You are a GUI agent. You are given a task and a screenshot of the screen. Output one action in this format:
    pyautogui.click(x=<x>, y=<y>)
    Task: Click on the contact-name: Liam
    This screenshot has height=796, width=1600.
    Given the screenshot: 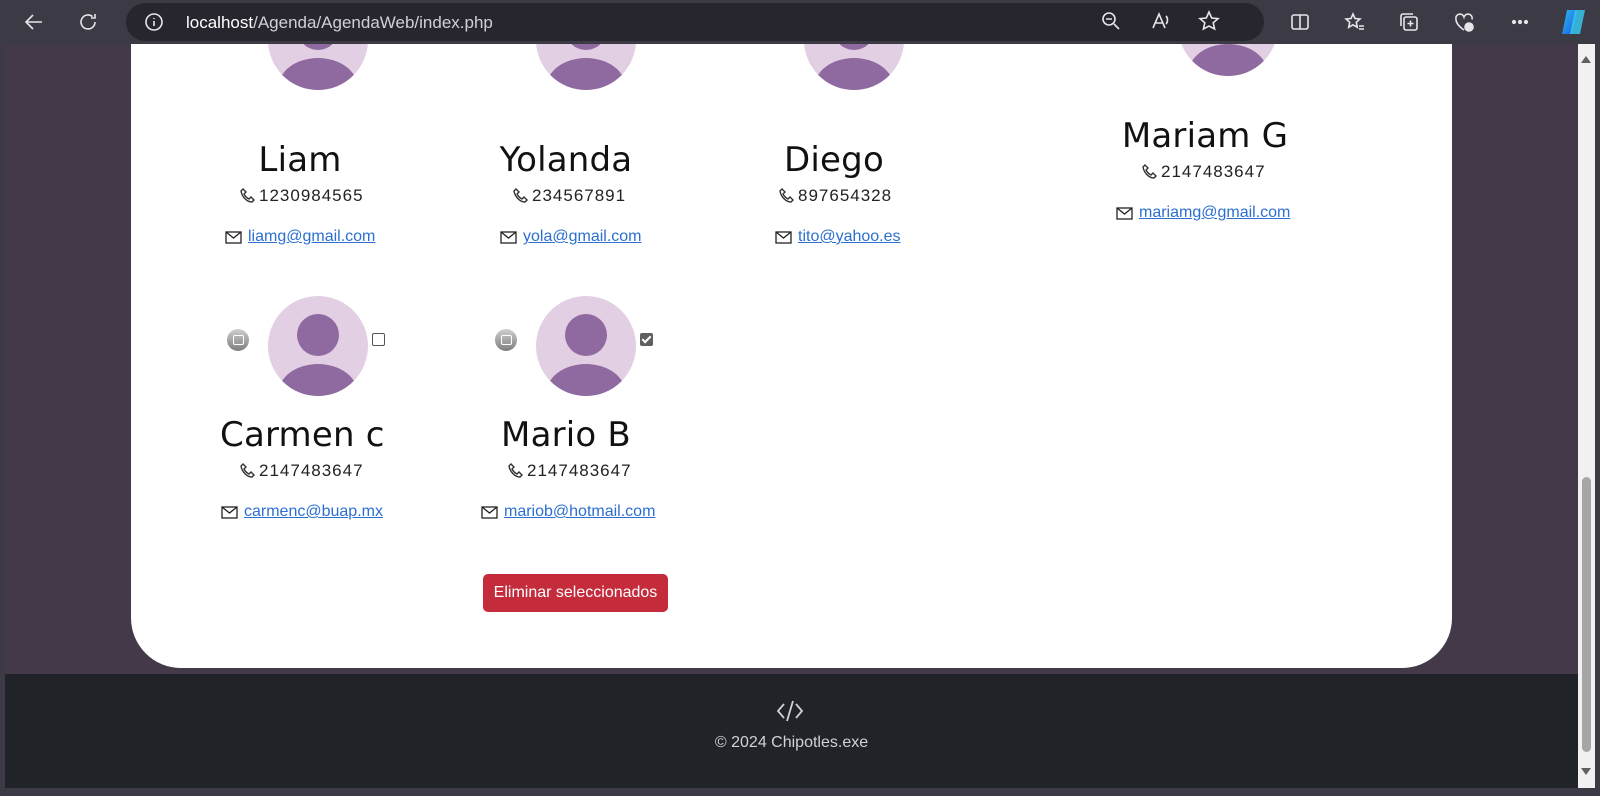 What is the action you would take?
    pyautogui.click(x=300, y=160)
    